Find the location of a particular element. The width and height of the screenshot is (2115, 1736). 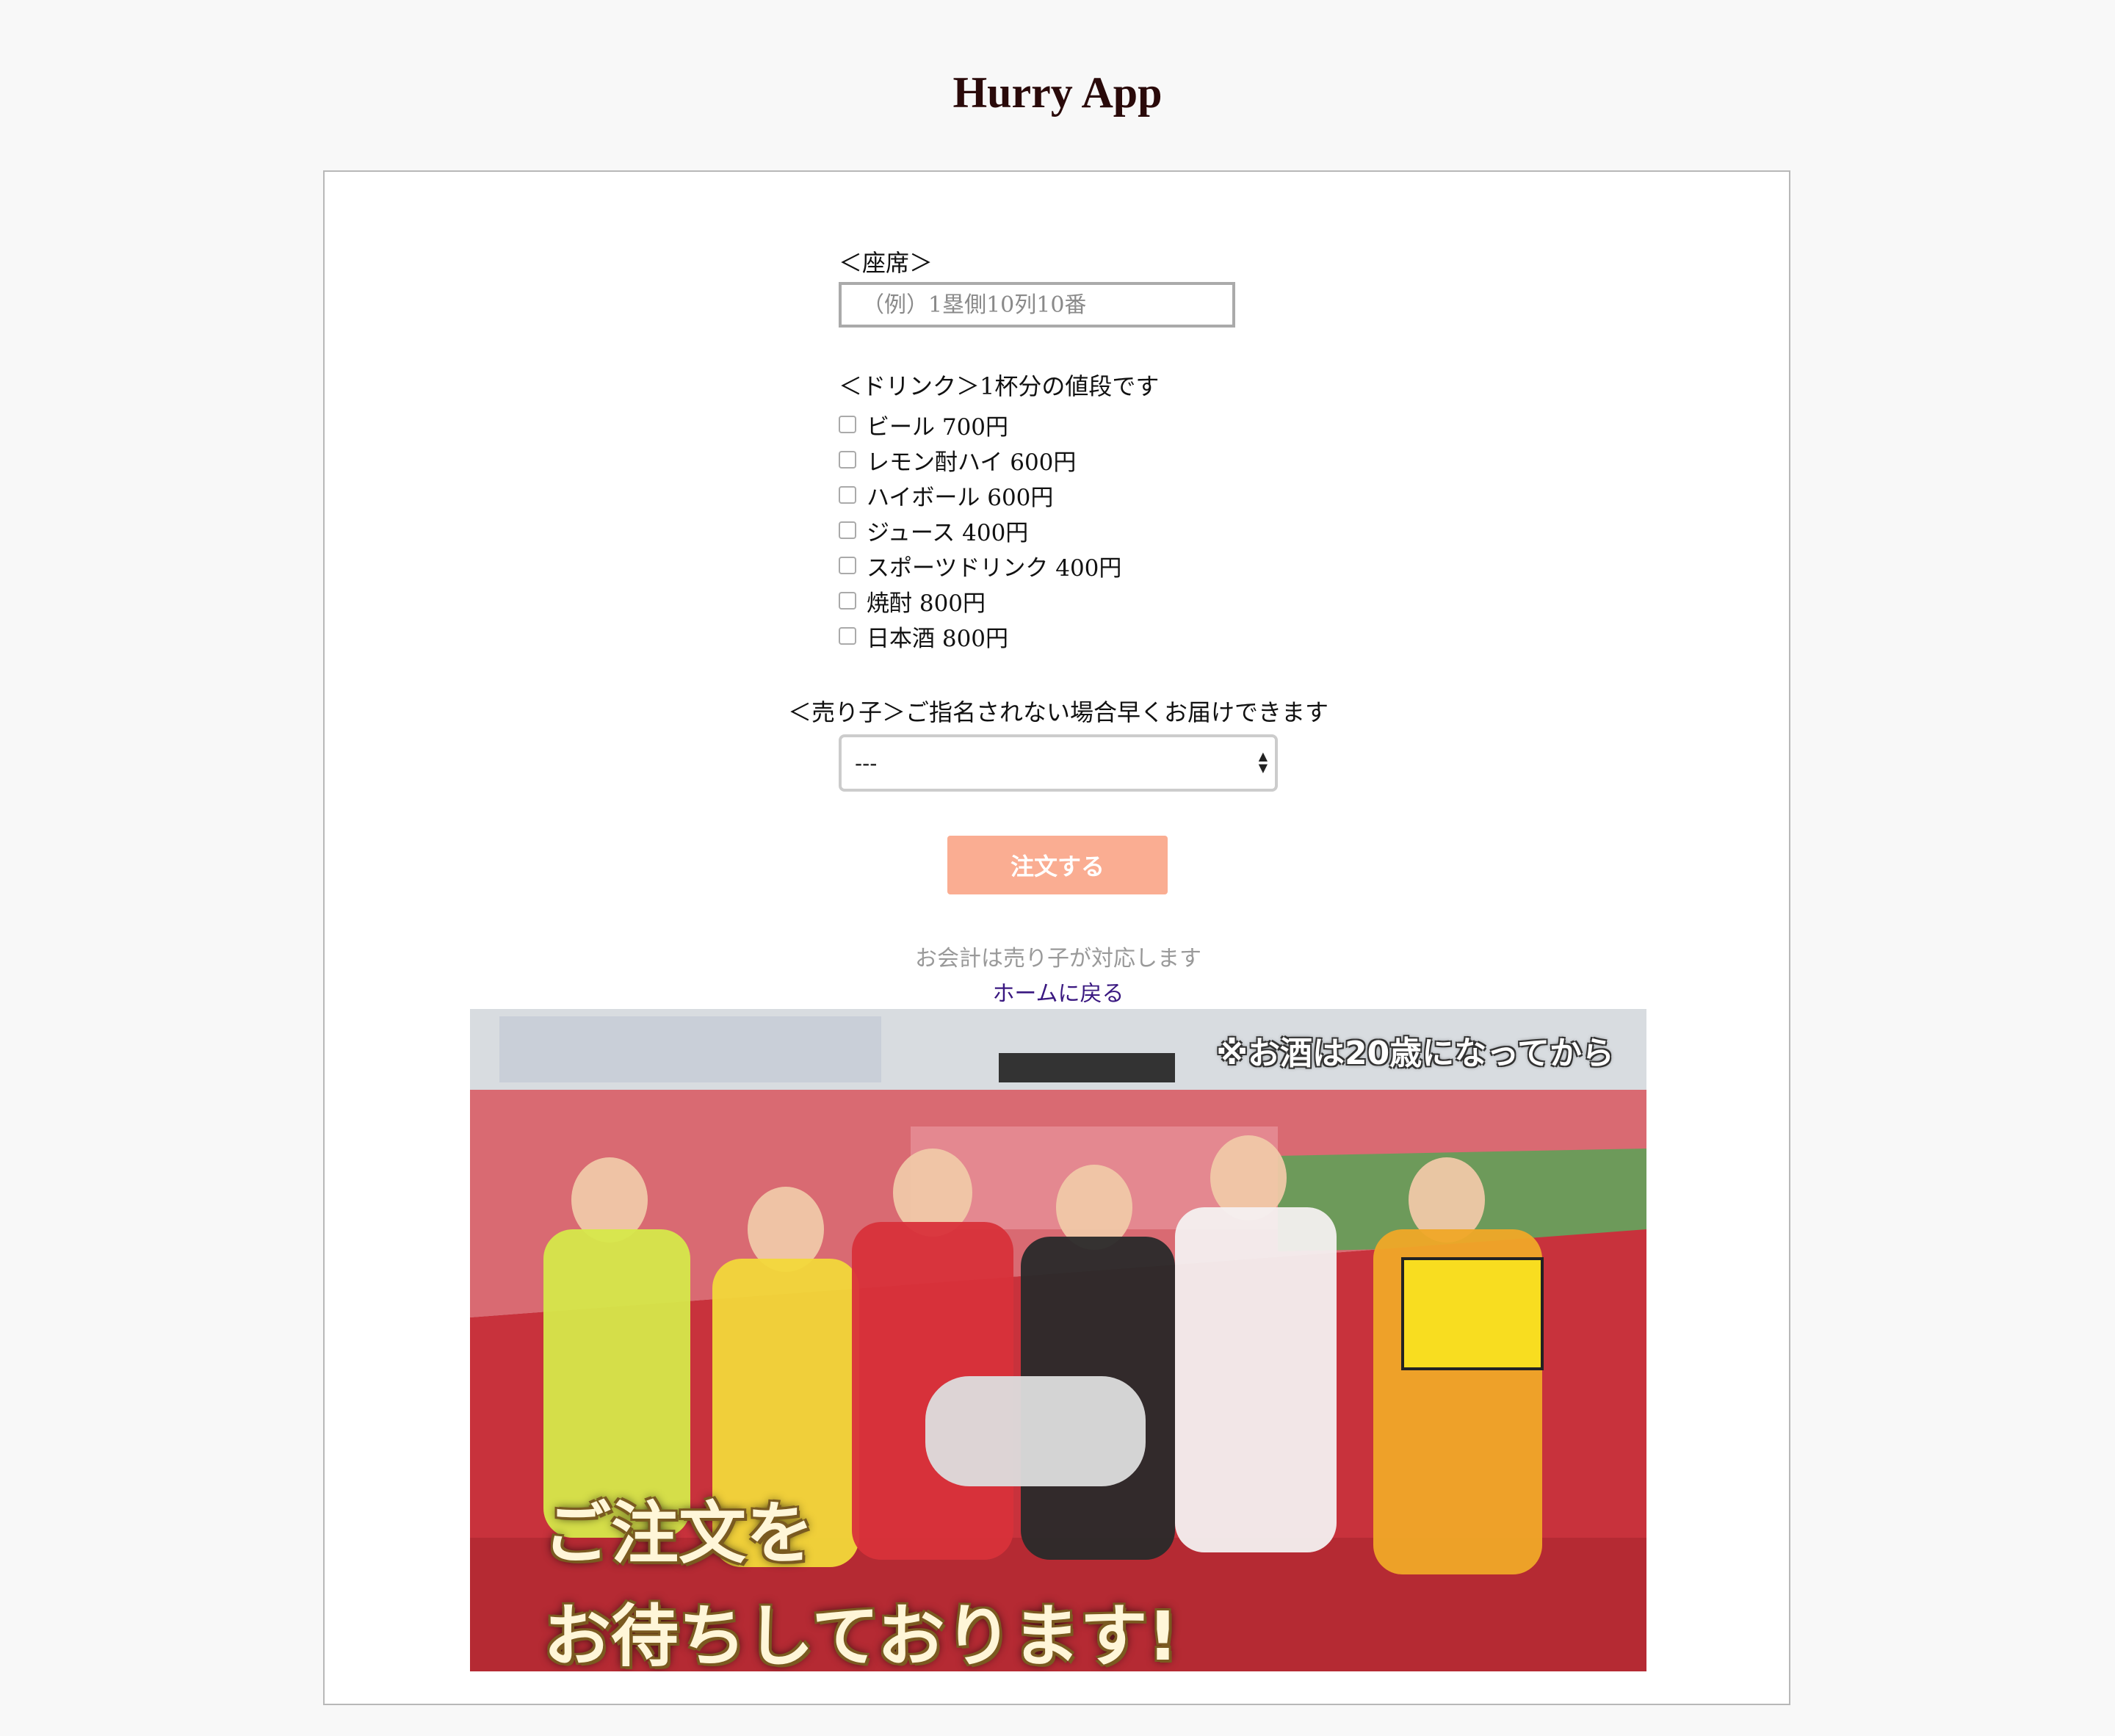

drink-item-sports-drink: スポーツドリンク 400円 is located at coordinates (980, 565).